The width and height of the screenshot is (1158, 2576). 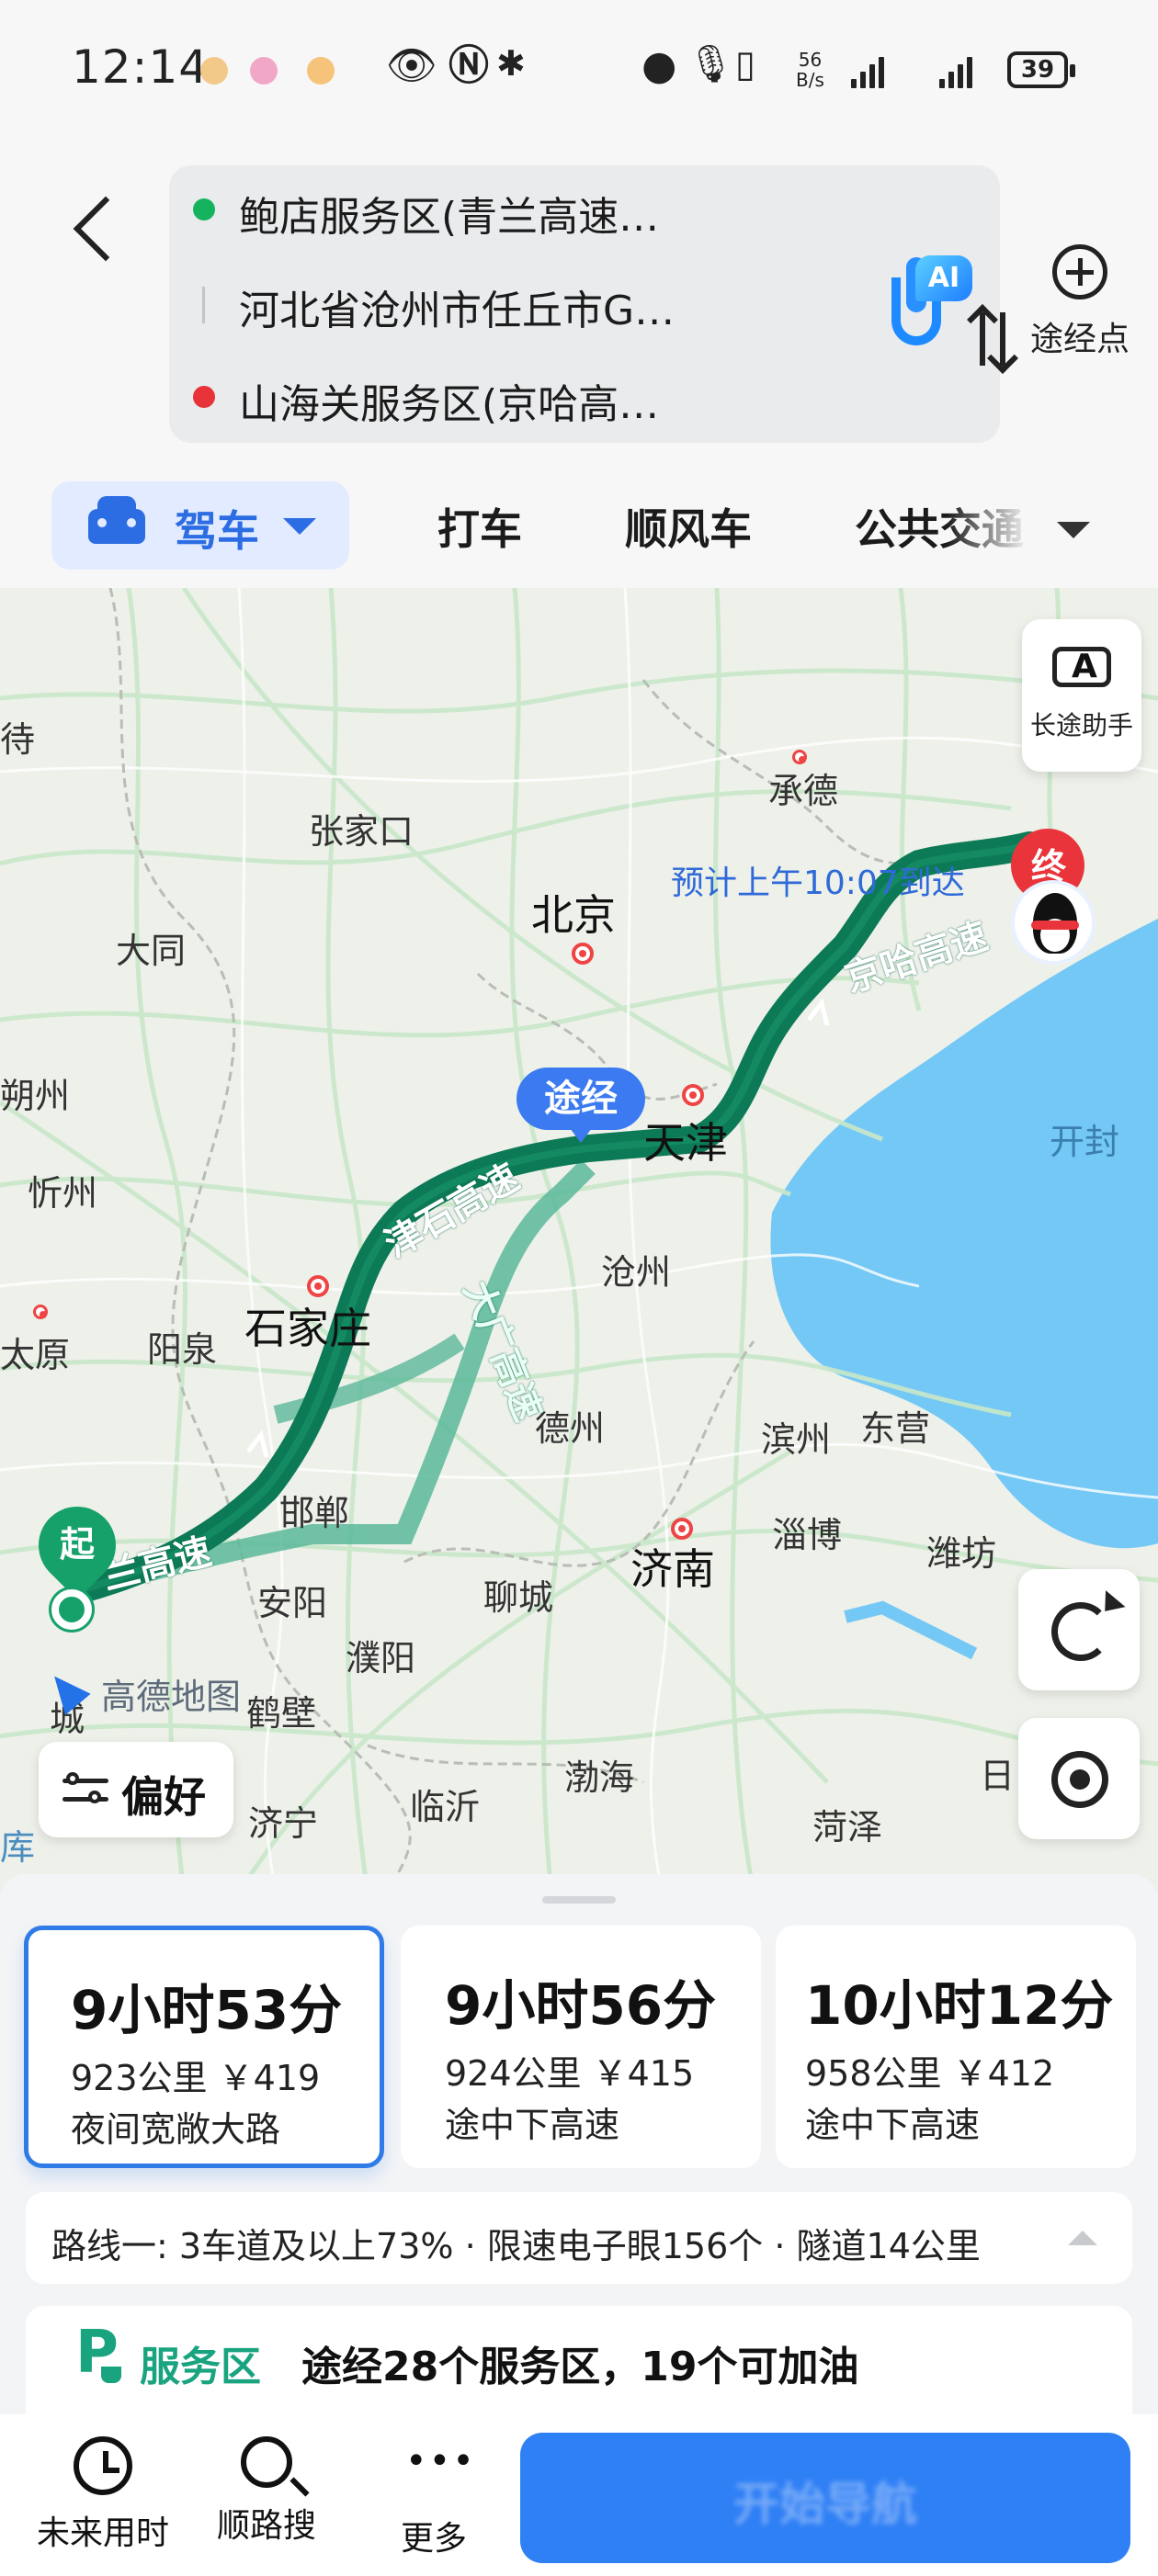 I want to click on more-label: 更多, so click(x=433, y=2539).